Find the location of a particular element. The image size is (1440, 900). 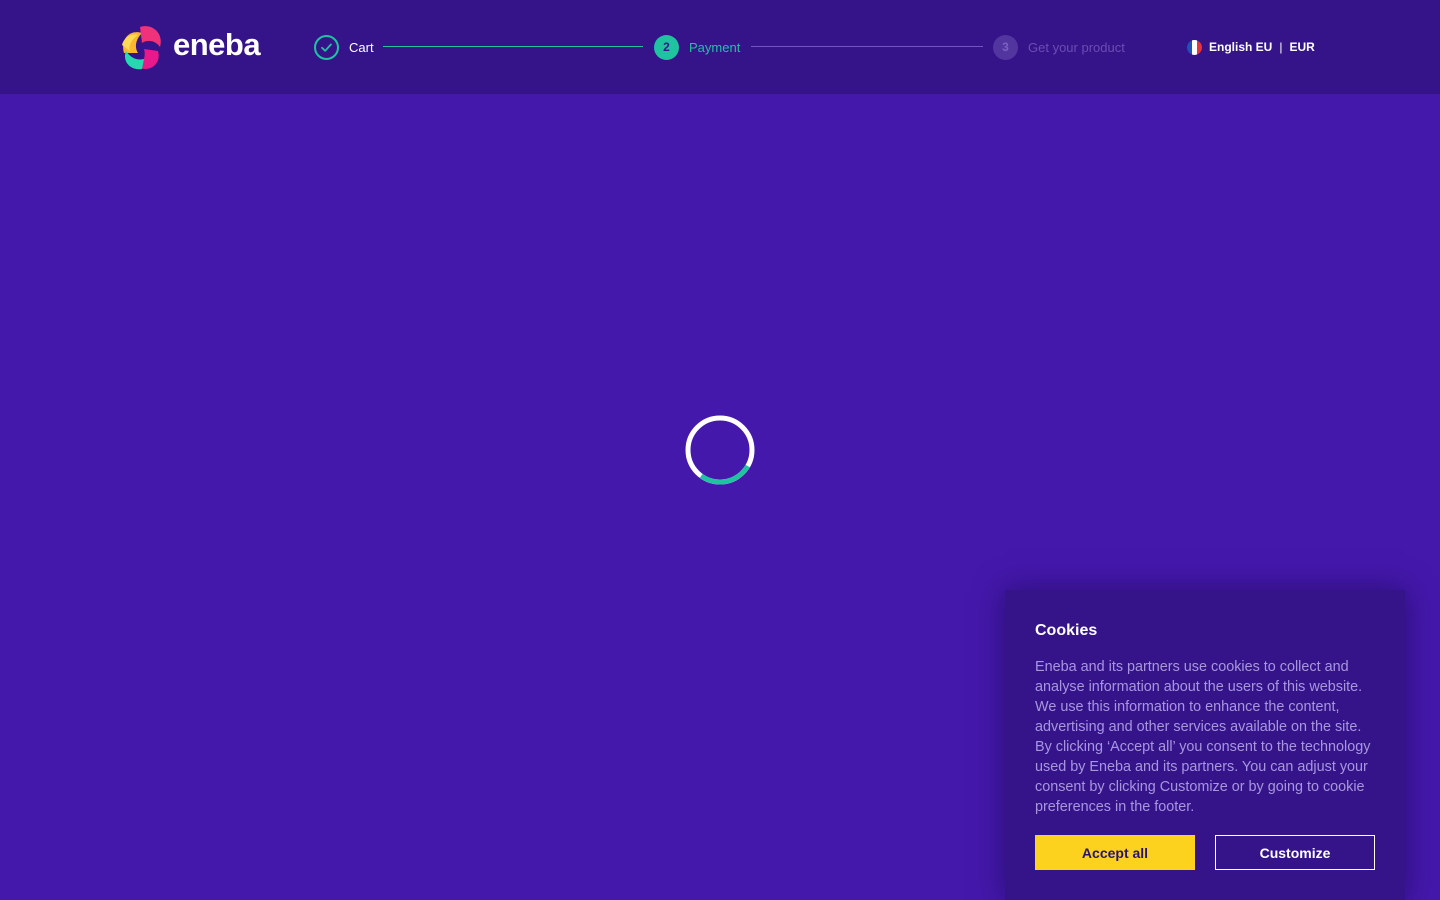

step-payment: 2 Payment is located at coordinates (697, 47).